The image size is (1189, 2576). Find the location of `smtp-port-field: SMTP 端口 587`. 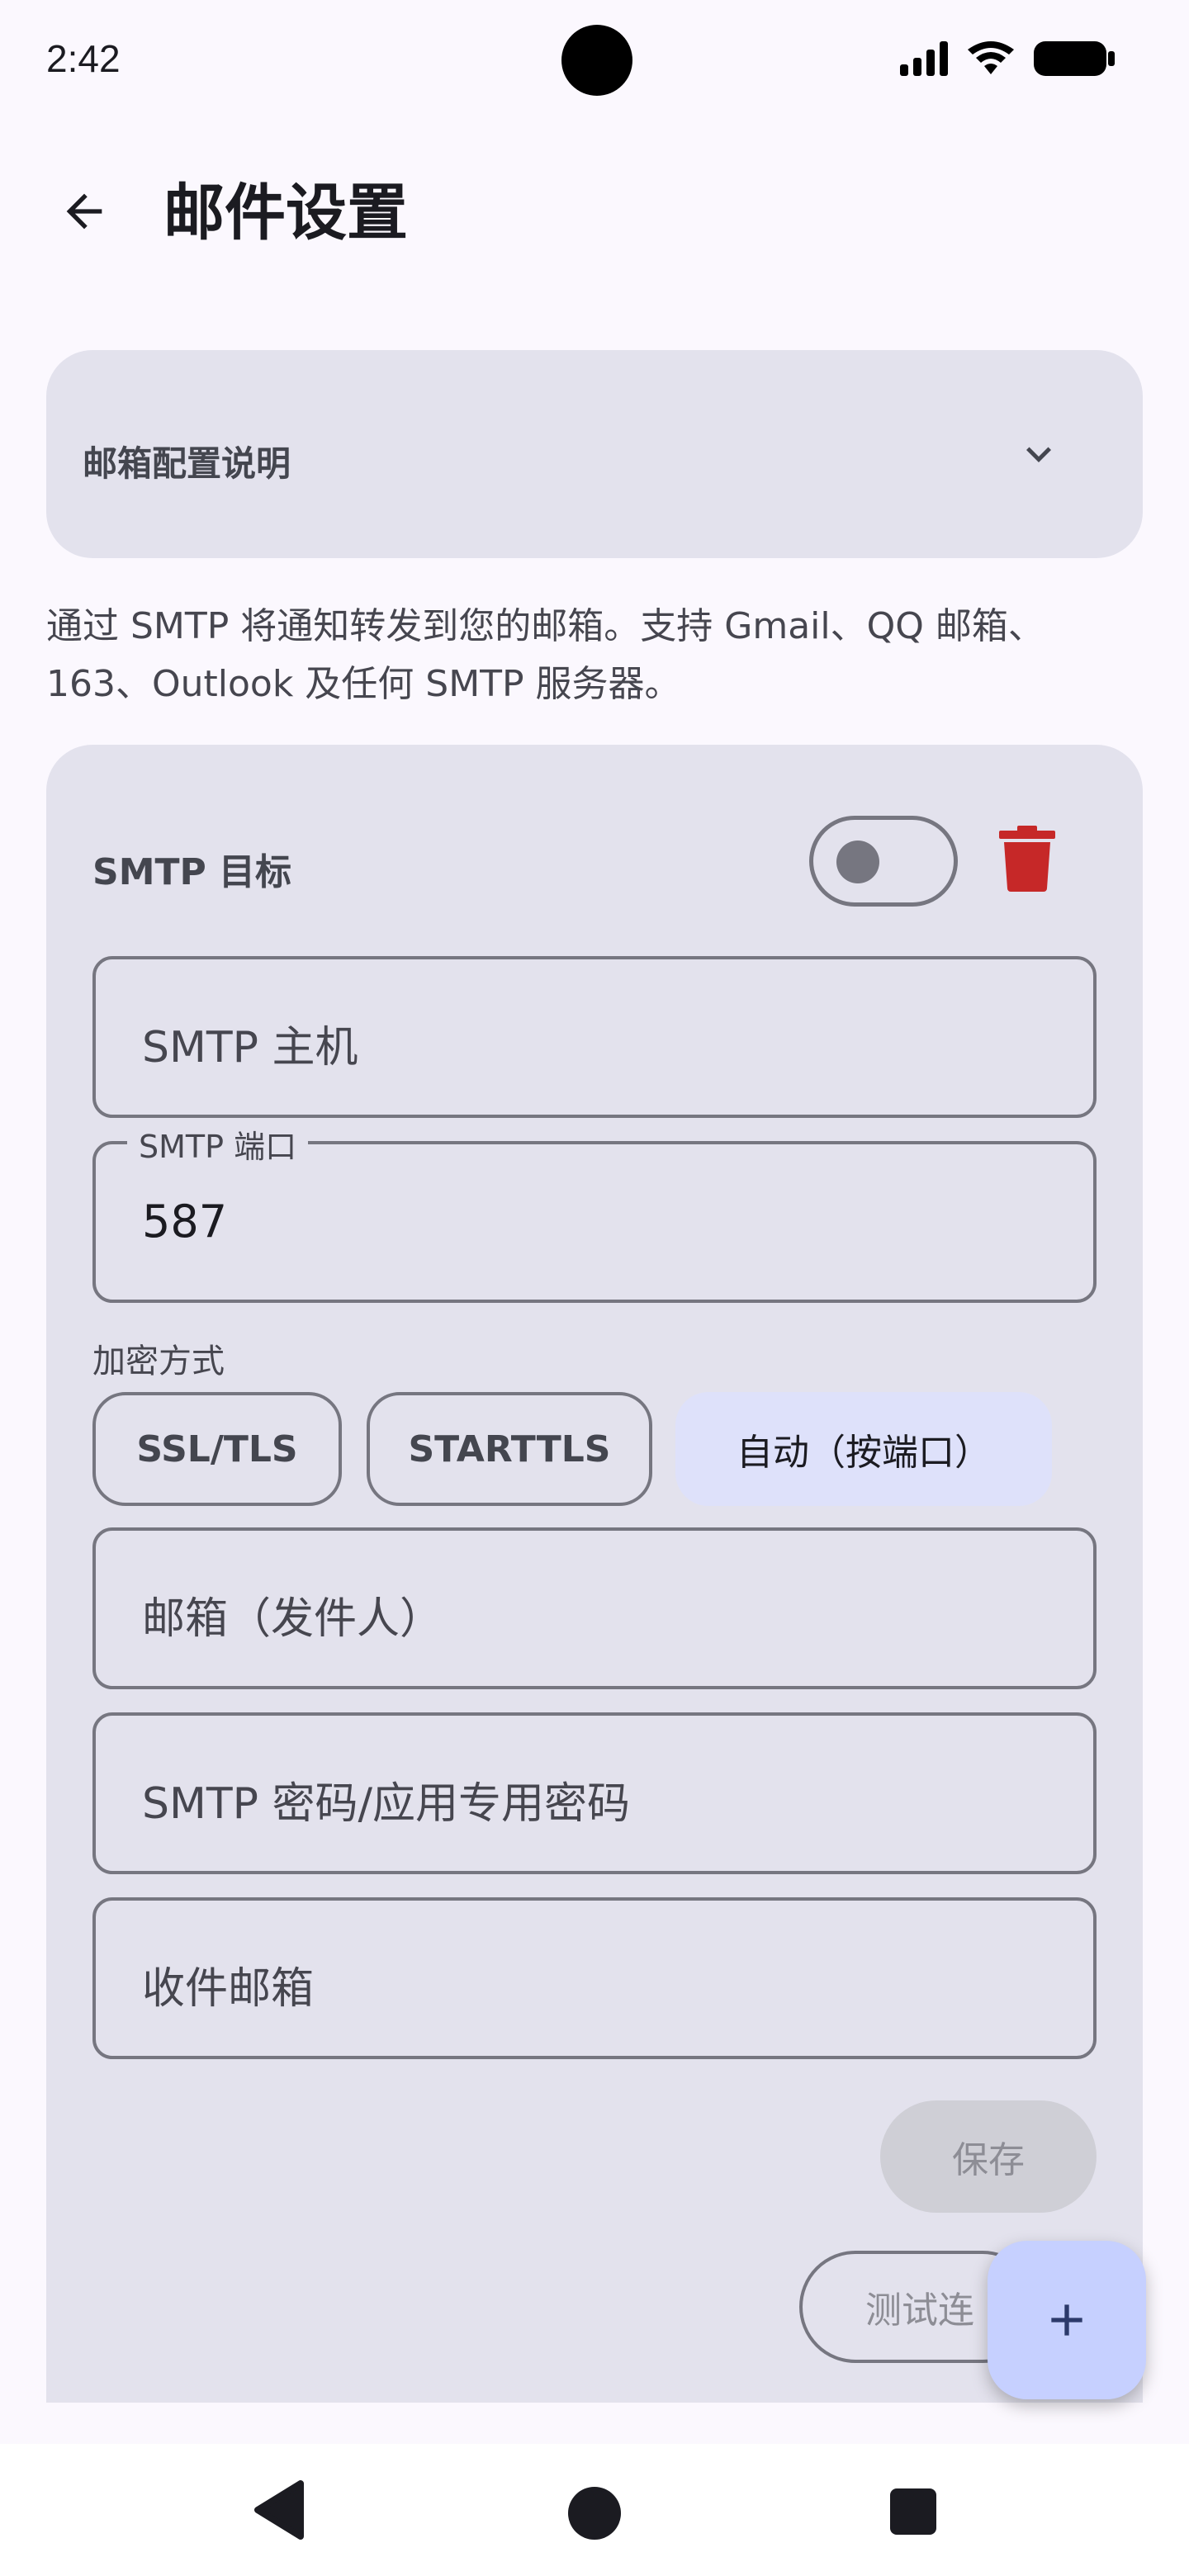

smtp-port-field: SMTP 端口 587 is located at coordinates (594, 1212).